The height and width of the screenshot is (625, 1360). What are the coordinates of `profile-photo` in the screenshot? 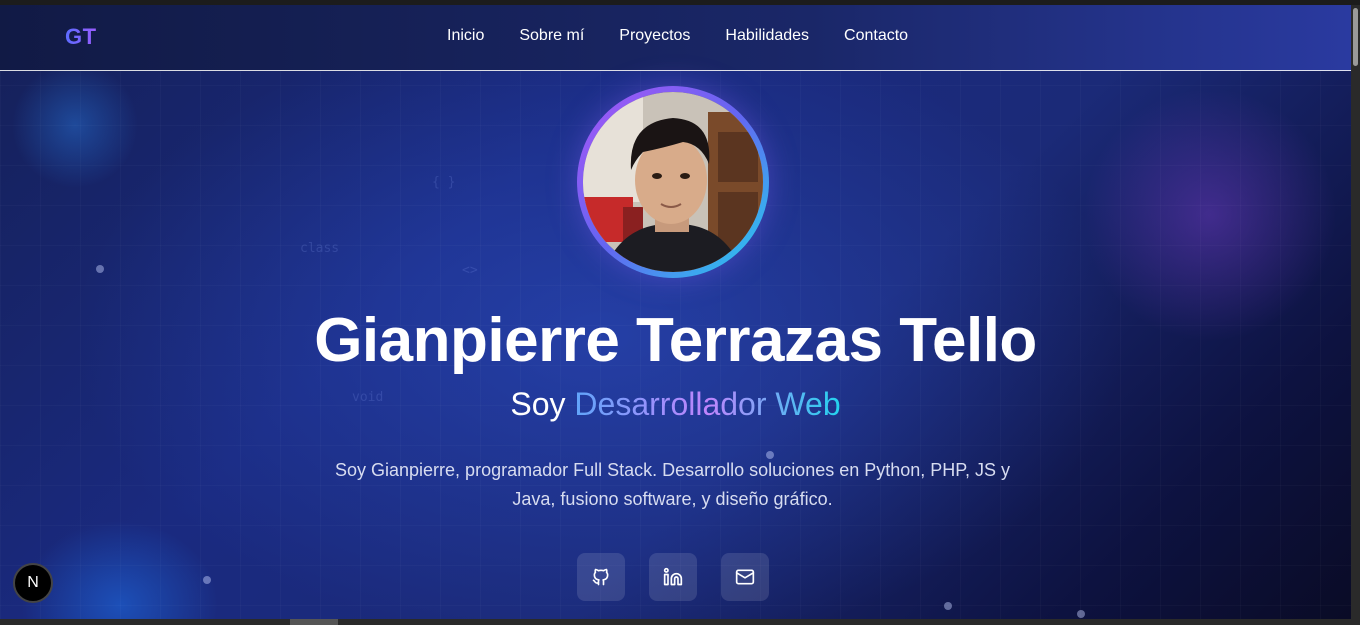 It's located at (673, 182).